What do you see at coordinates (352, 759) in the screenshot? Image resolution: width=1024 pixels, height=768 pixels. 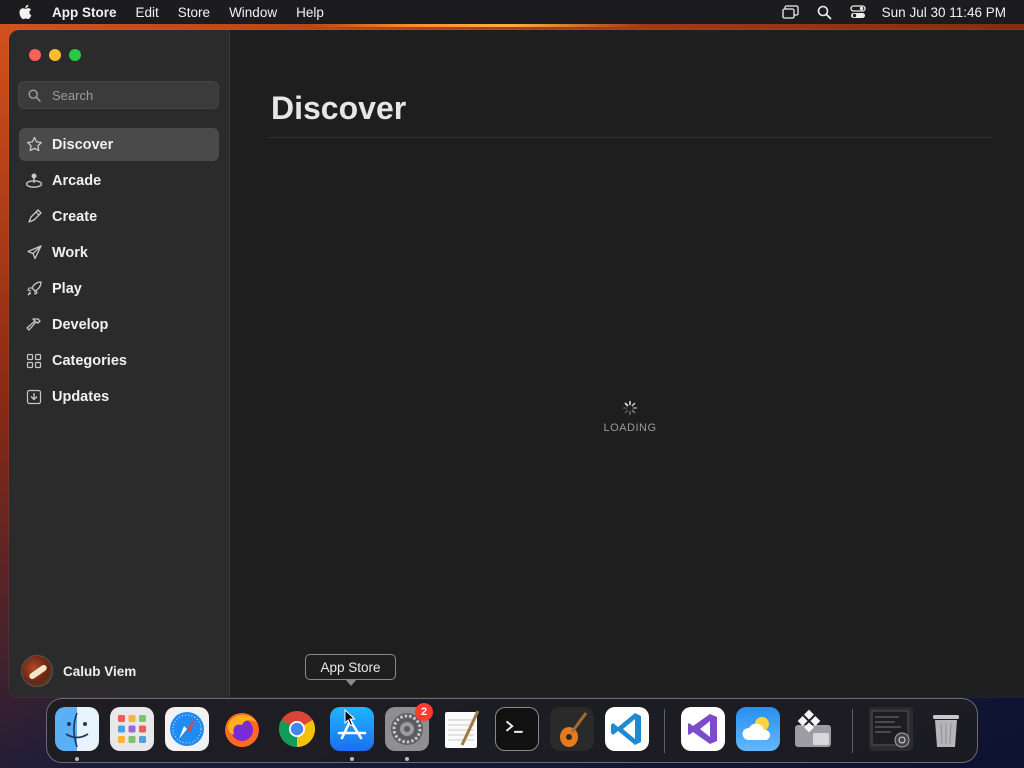 I see `app-store-running-indicator` at bounding box center [352, 759].